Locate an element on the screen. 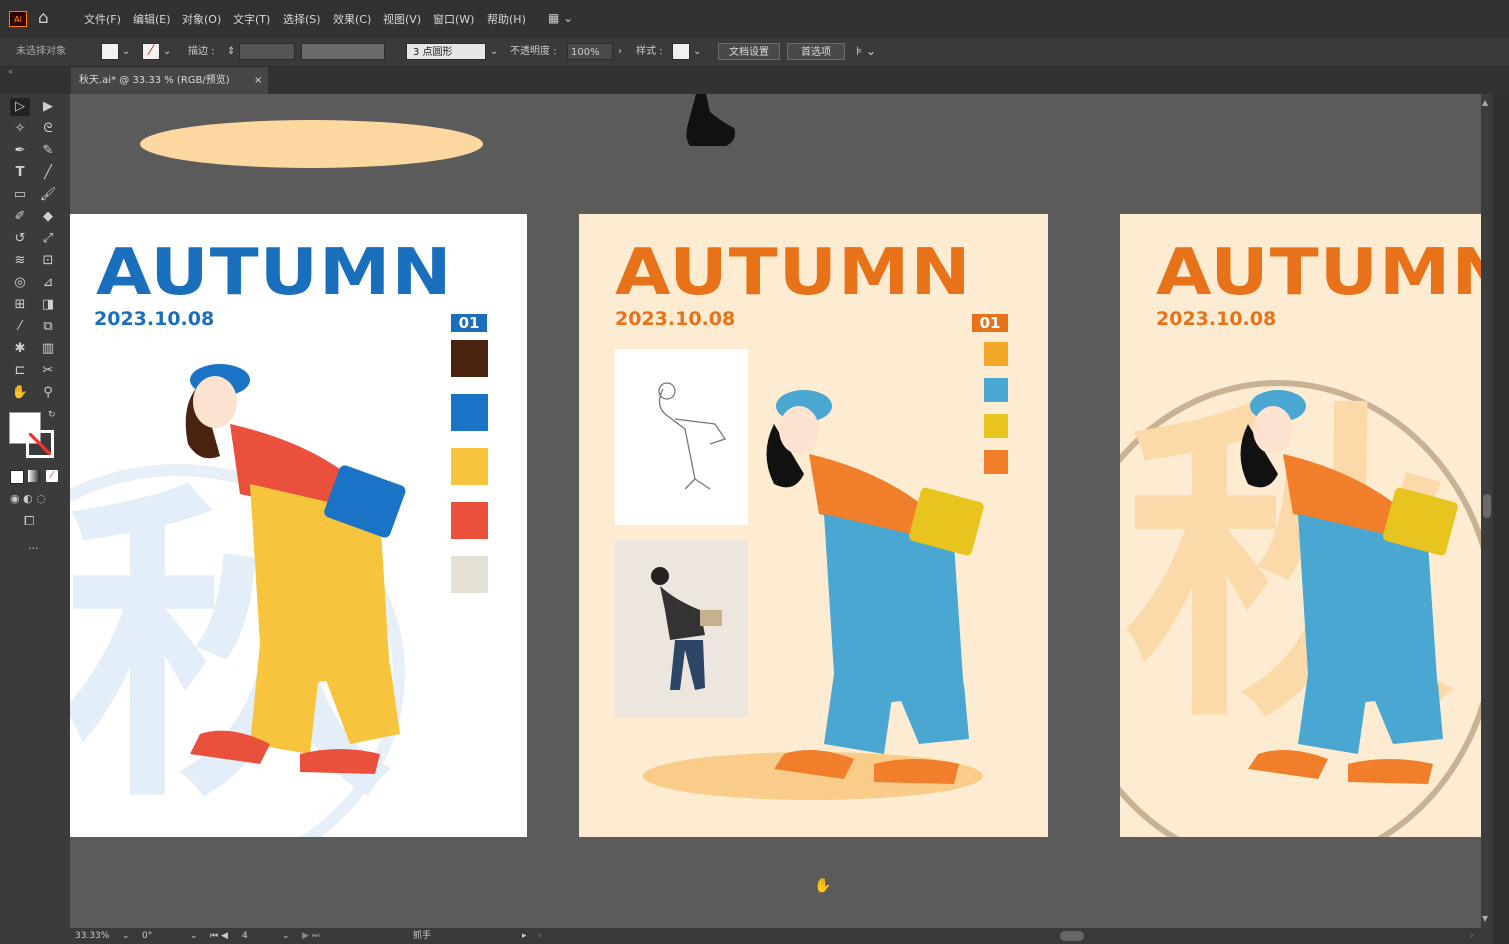 The height and width of the screenshot is (944, 1509). paintbrush-tool-icon: 🖌 is located at coordinates (48, 195).